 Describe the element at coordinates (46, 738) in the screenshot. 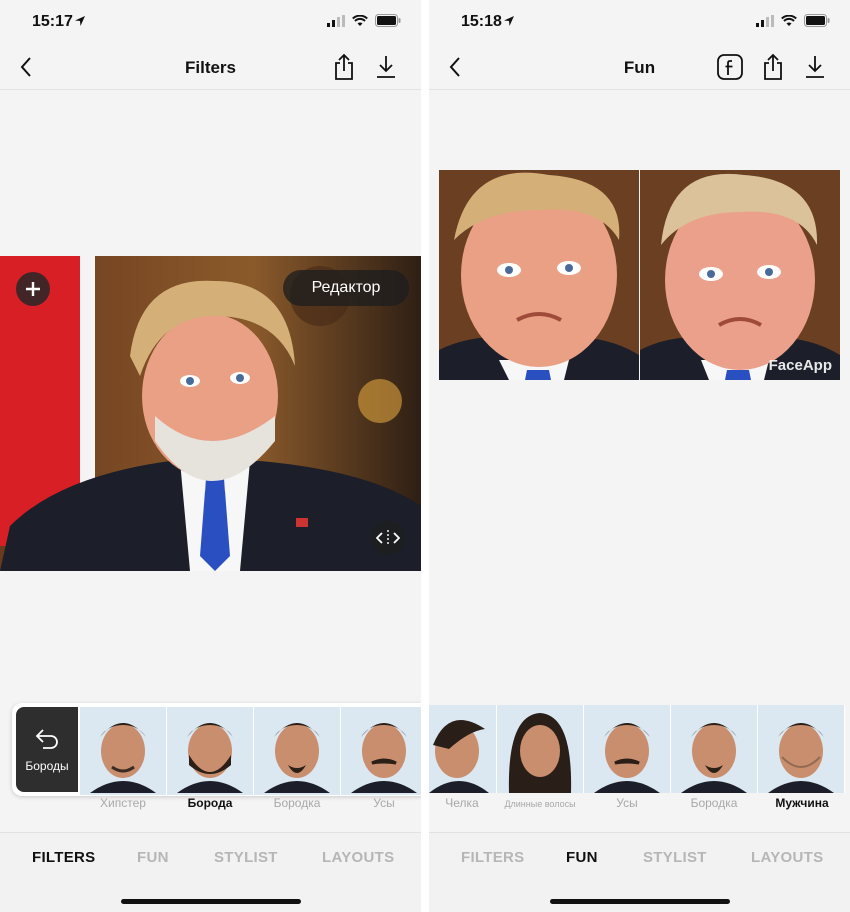

I see `undo-icon` at that location.